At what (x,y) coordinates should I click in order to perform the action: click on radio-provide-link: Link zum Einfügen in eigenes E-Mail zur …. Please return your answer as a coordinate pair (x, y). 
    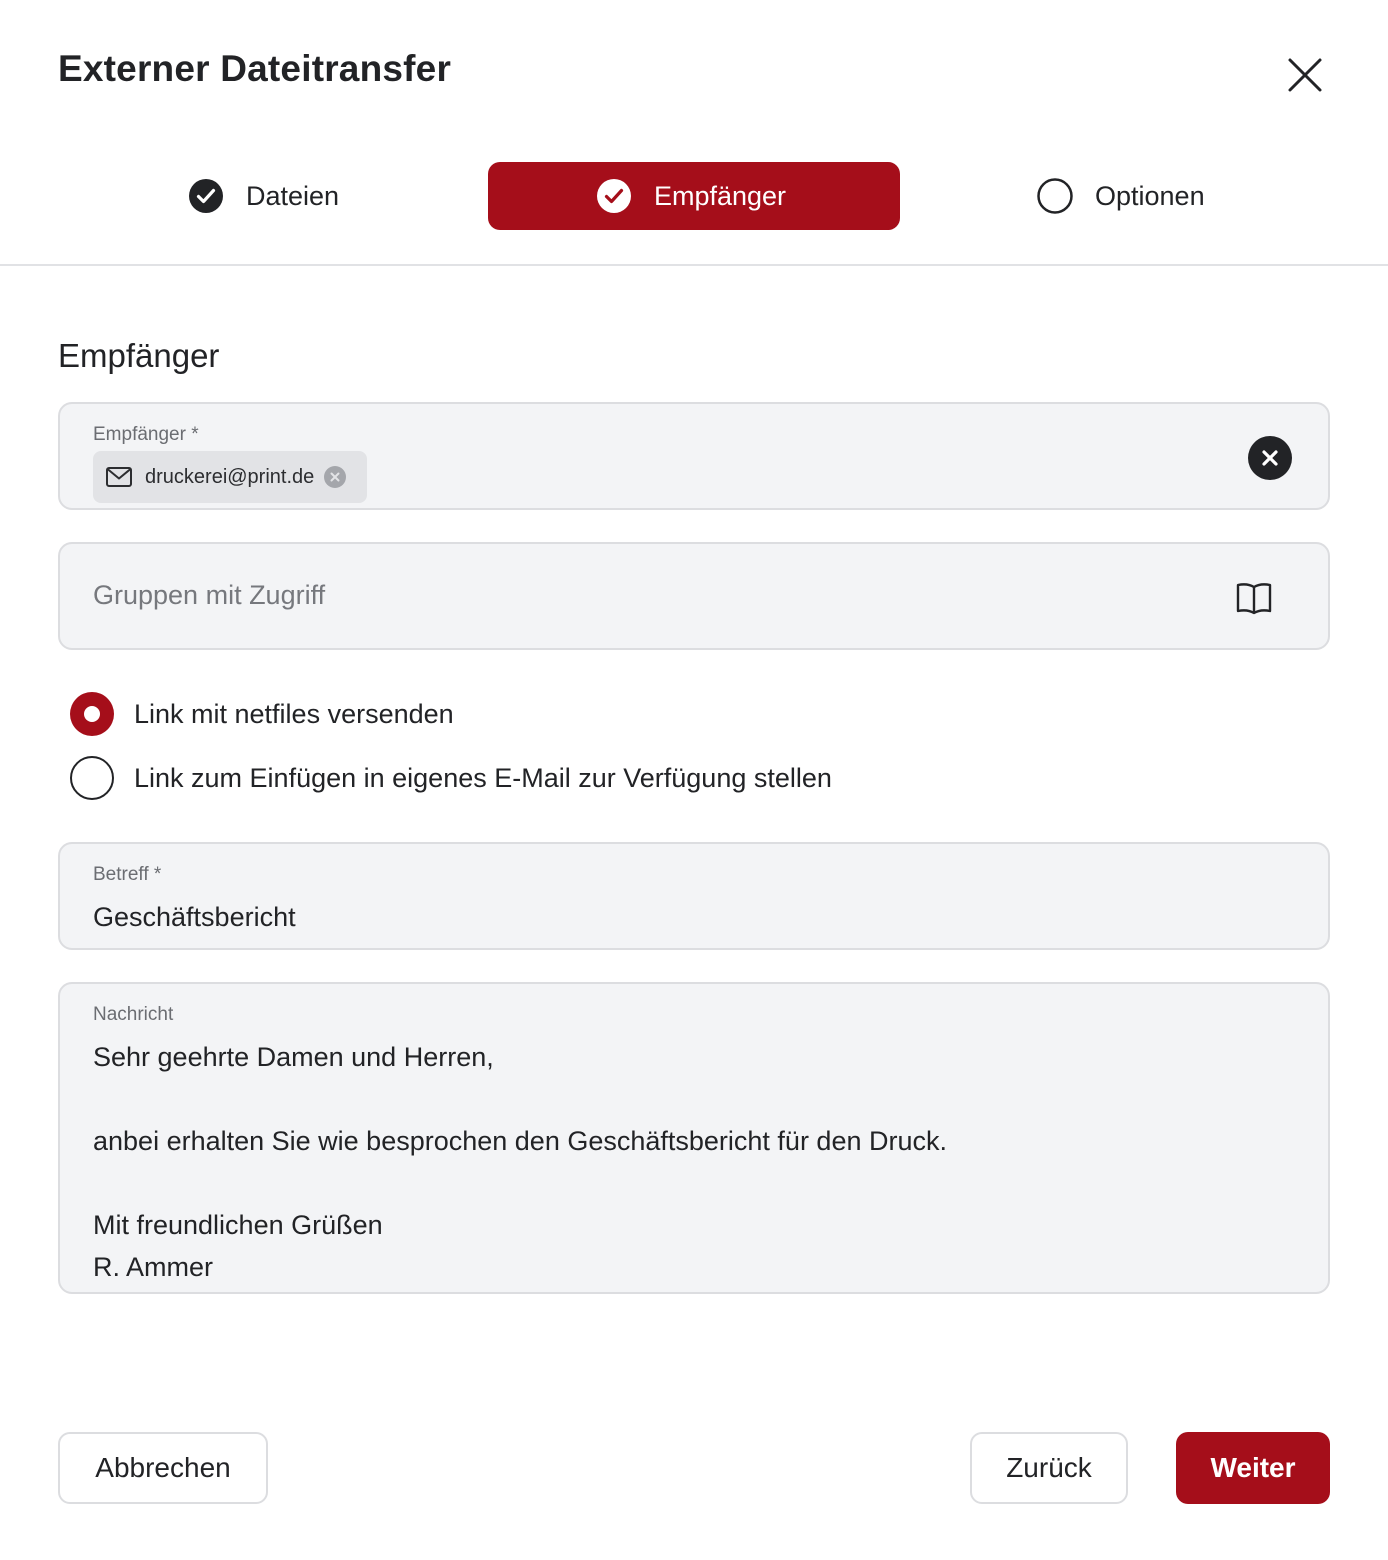
    Looking at the image, I should click on (451, 778).